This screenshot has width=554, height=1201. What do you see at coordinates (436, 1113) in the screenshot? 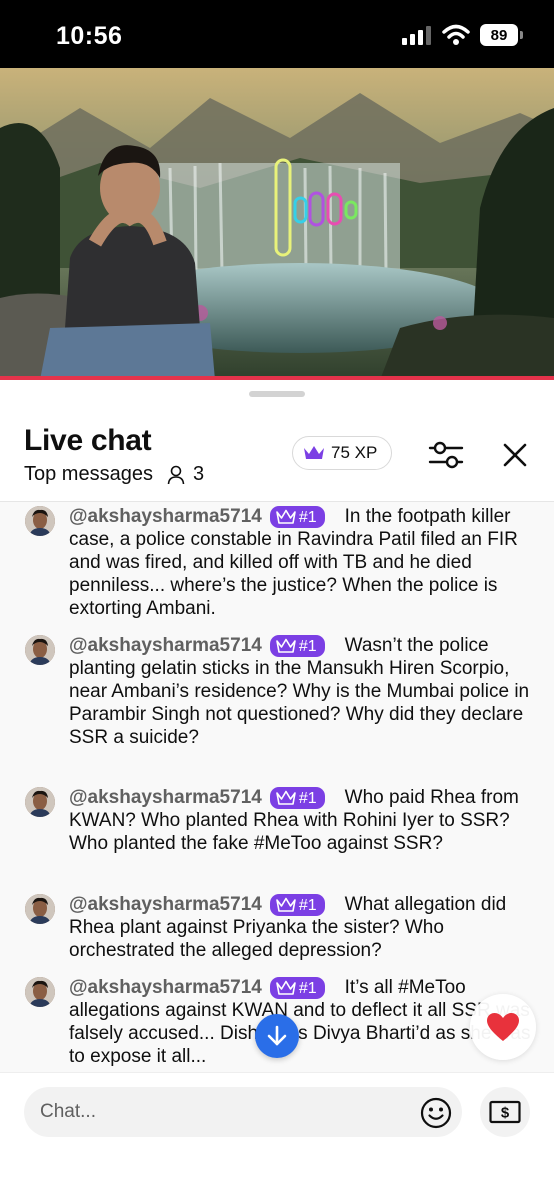
I see `smiley-icon` at bounding box center [436, 1113].